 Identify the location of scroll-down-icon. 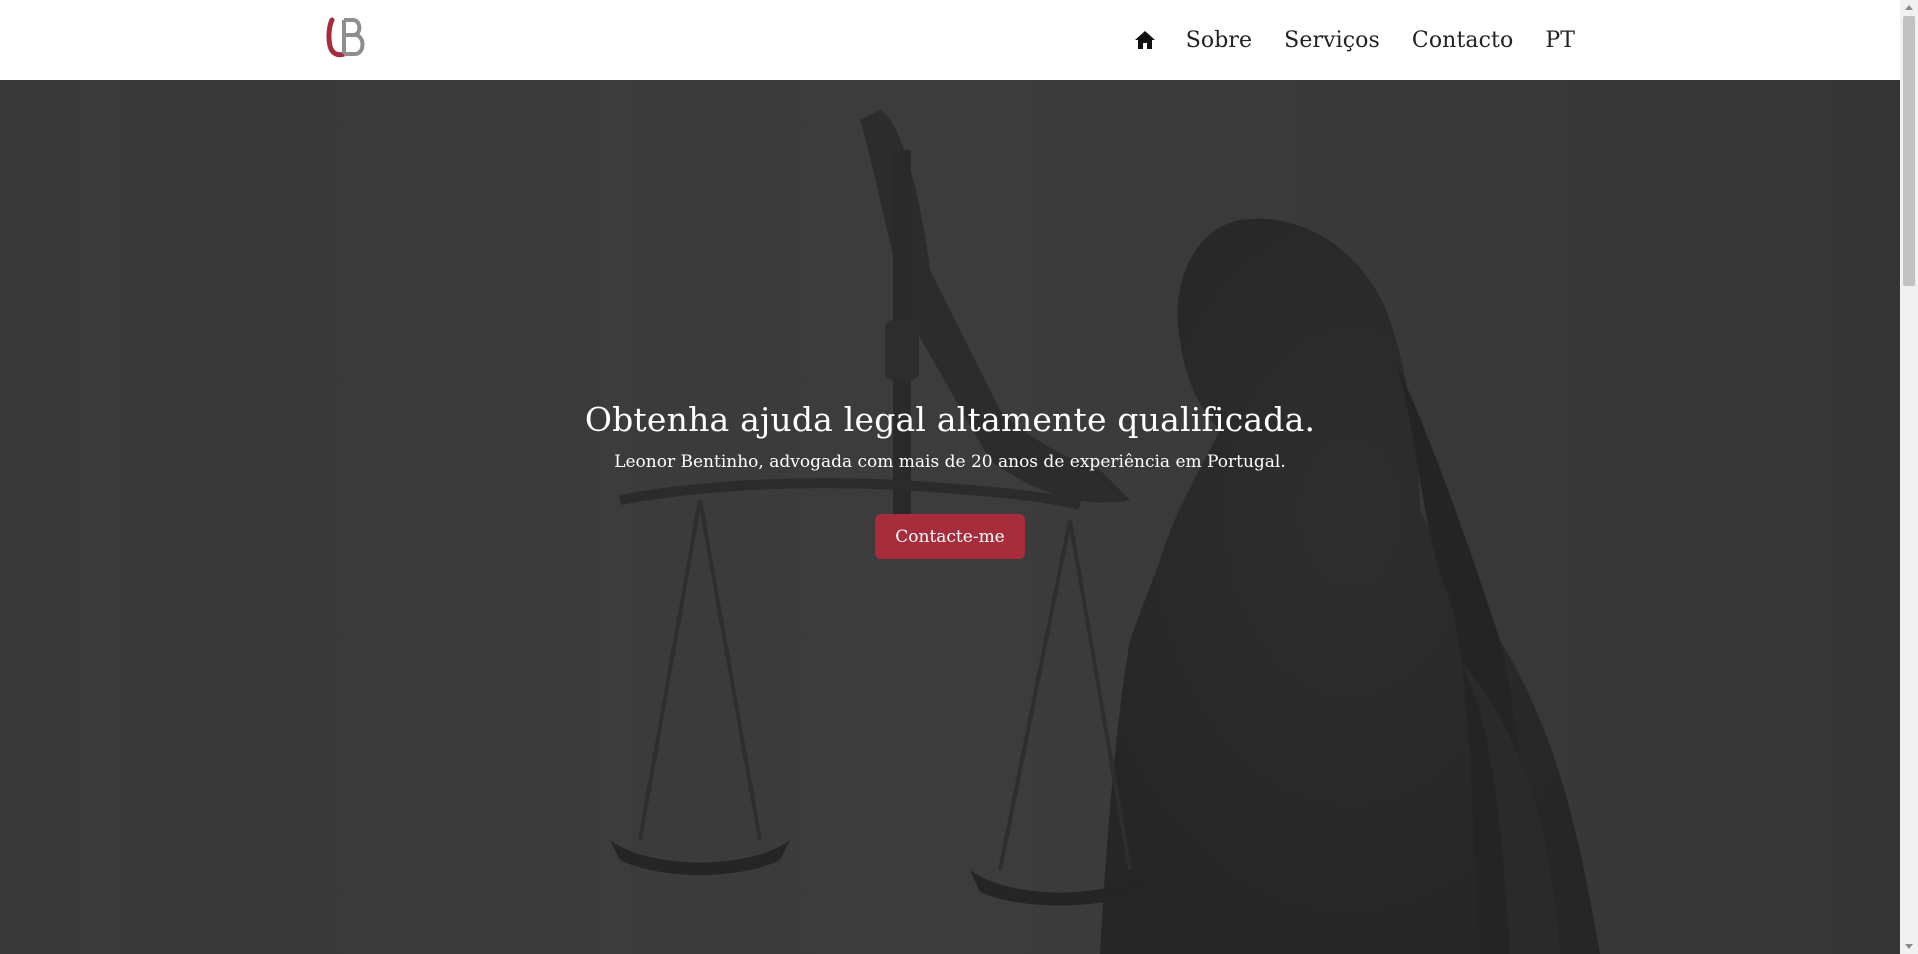
(1909, 946).